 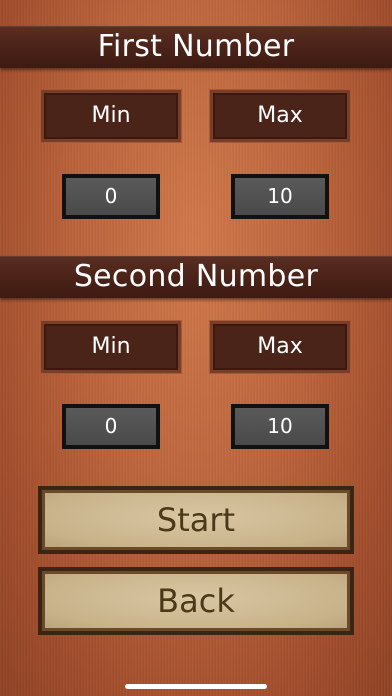 I want to click on first-min-label: Min, so click(x=111, y=116).